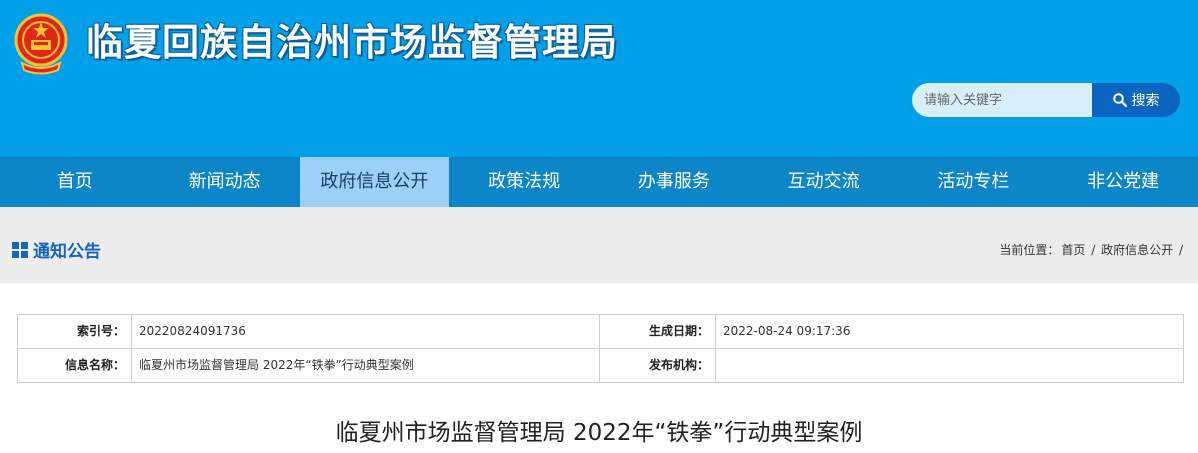 This screenshot has width=1198, height=453. What do you see at coordinates (1002, 100) in the screenshot?
I see `search-input` at bounding box center [1002, 100].